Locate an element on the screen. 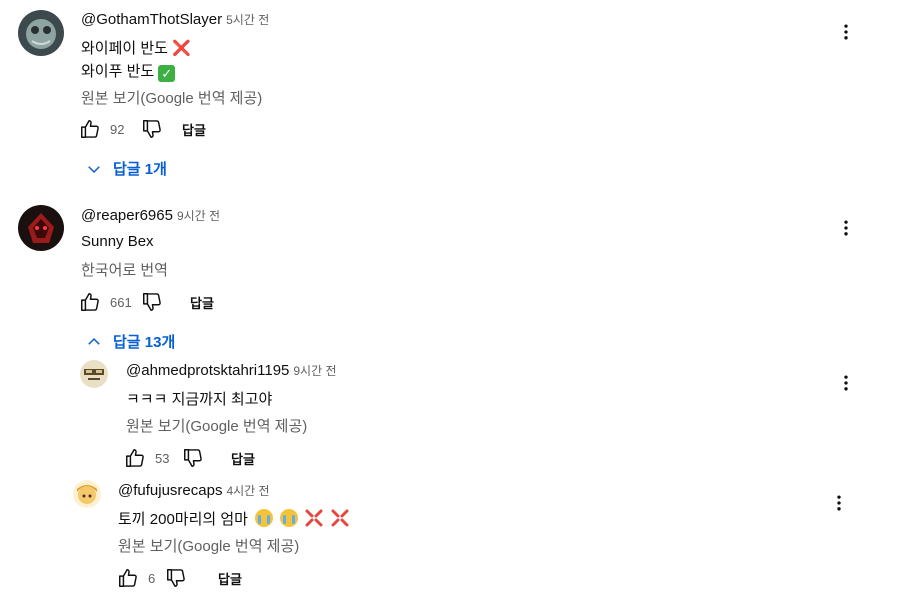 Image resolution: width=900 pixels, height=606 pixels. like-count: 6 is located at coordinates (152, 578).